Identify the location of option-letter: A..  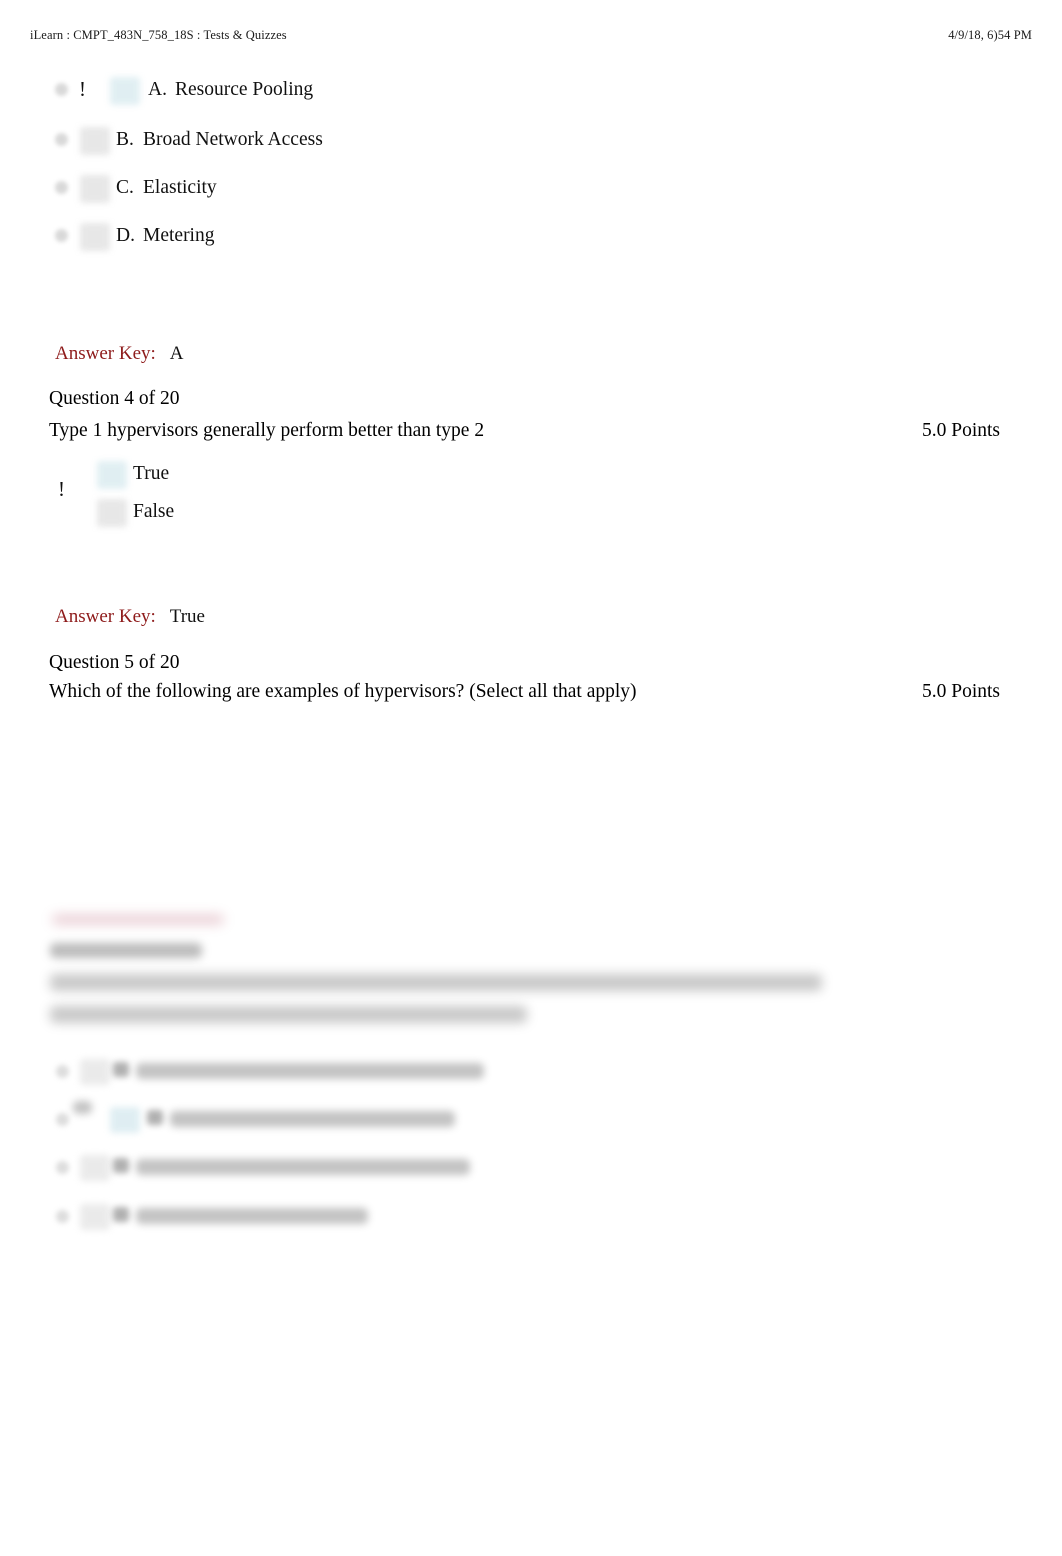
(157, 89).